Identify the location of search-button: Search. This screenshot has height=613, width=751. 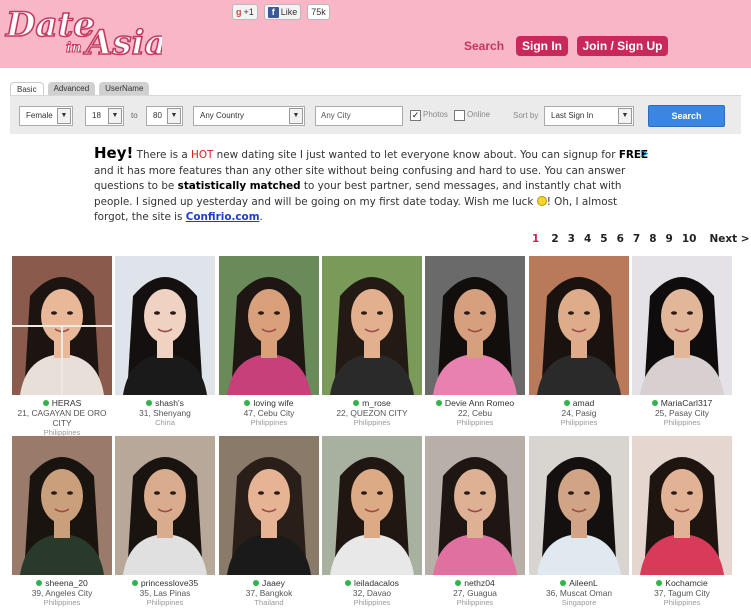
(686, 116).